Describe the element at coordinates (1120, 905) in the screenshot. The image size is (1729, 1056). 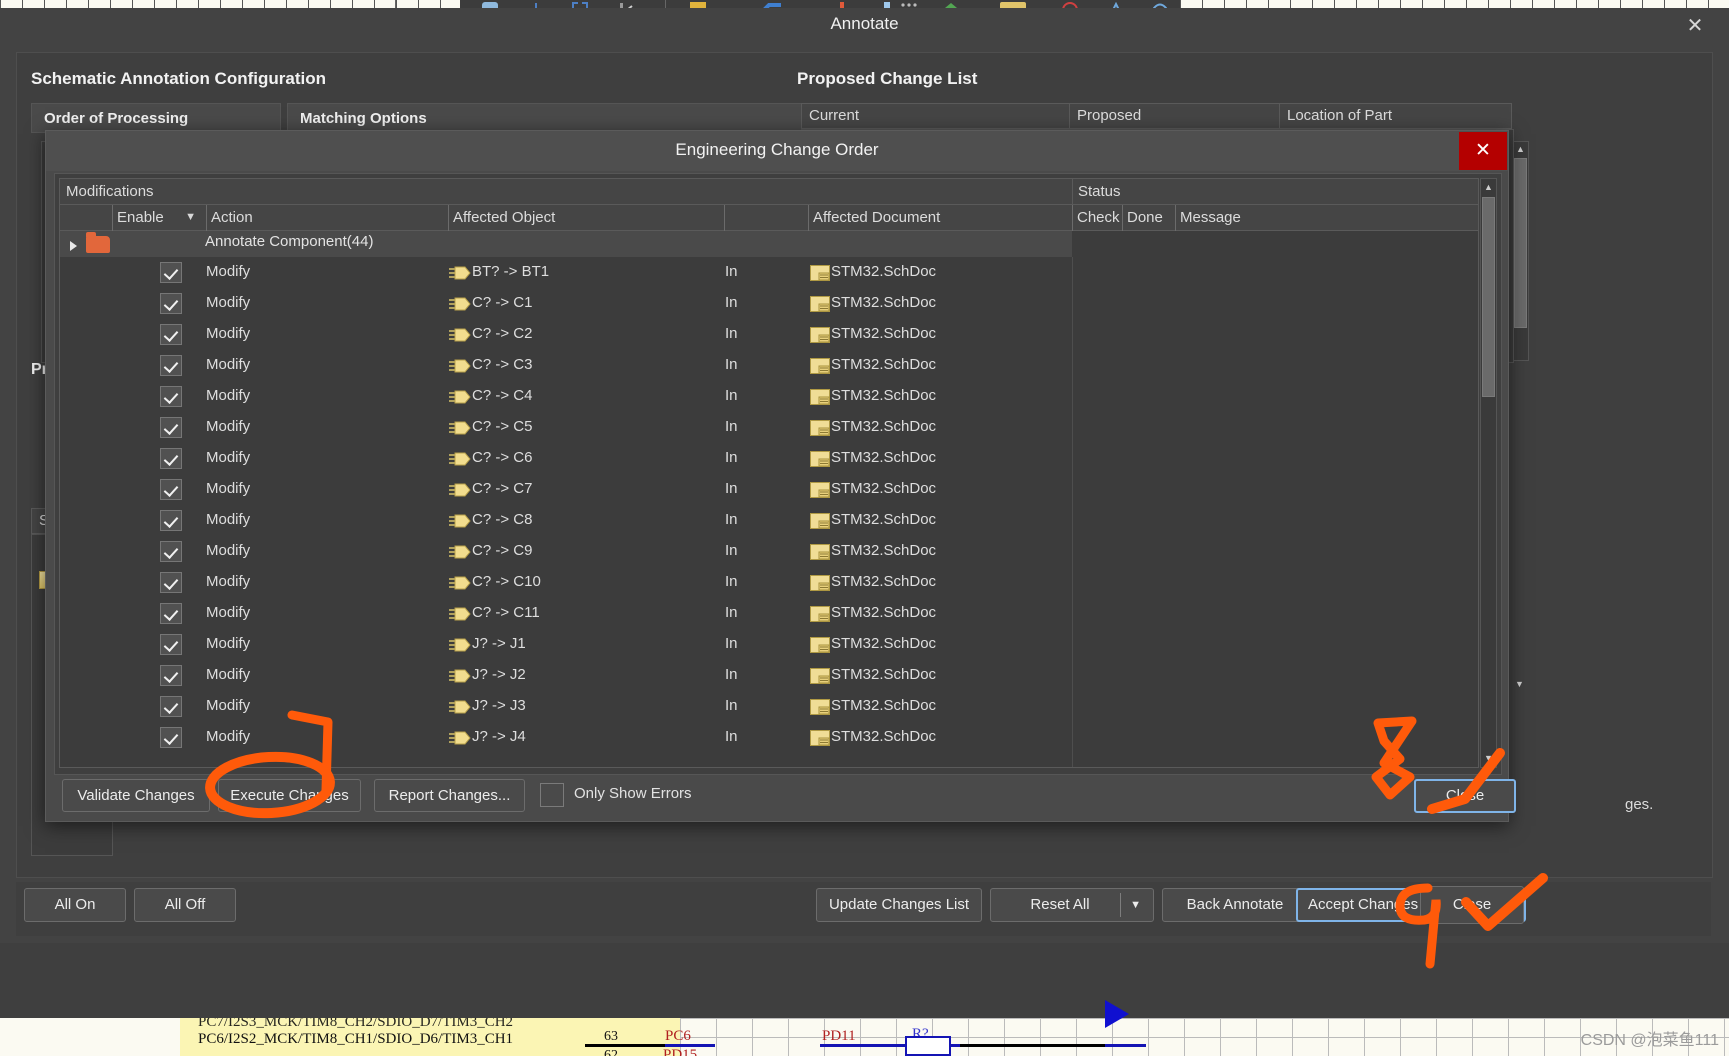
I see `reset-all-divider` at that location.